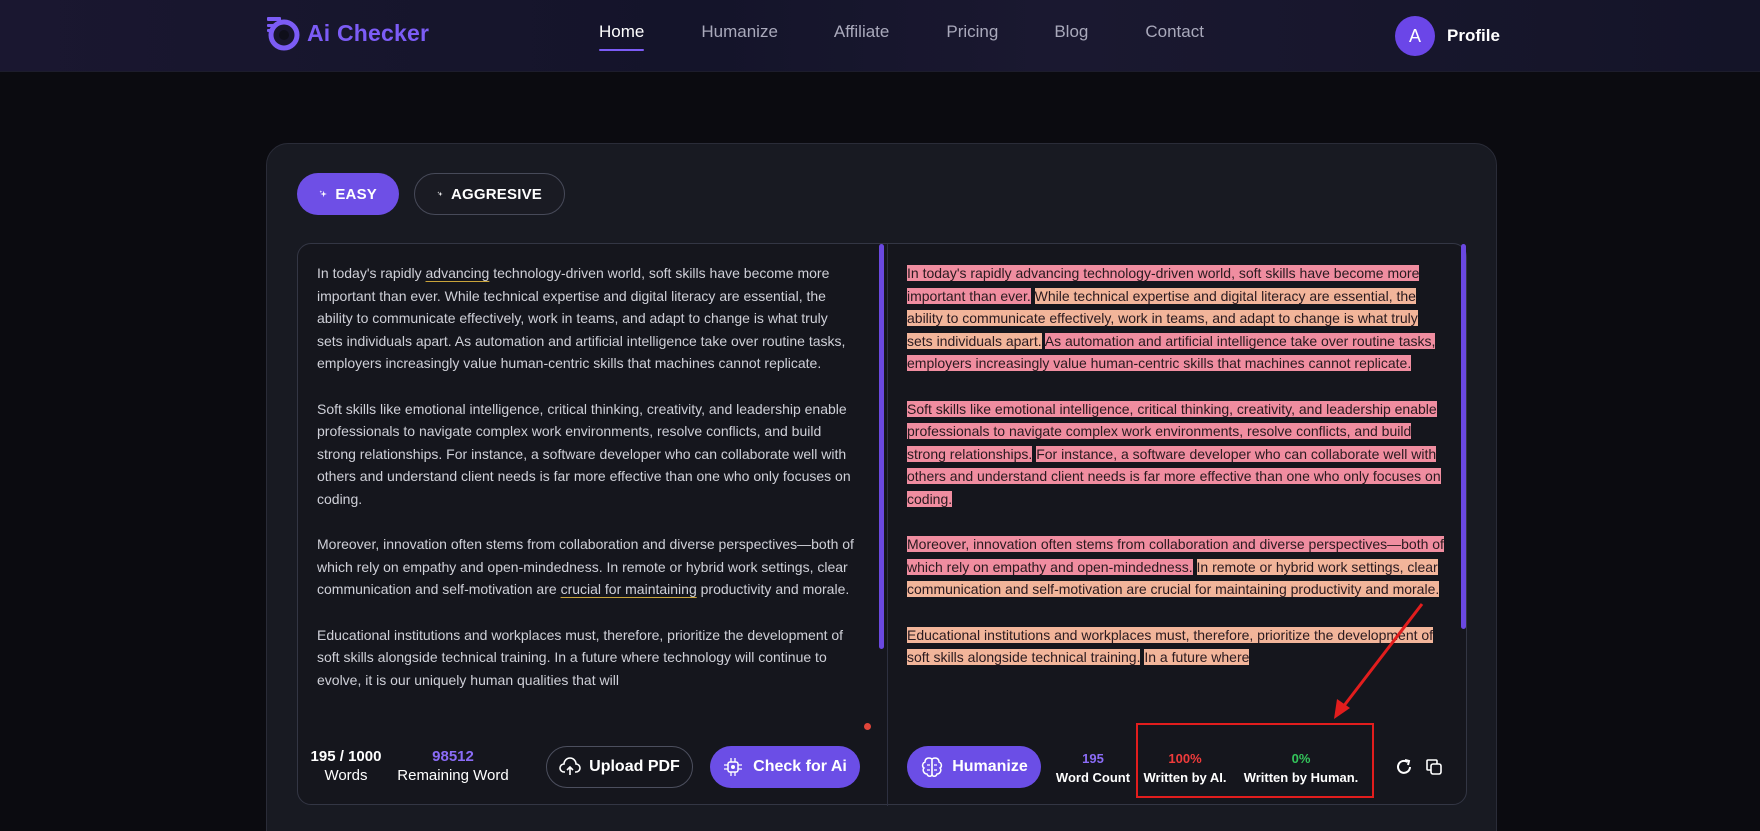 Image resolution: width=1760 pixels, height=831 pixels. What do you see at coordinates (739, 32) in the screenshot?
I see `nav-humanize: Humanize` at bounding box center [739, 32].